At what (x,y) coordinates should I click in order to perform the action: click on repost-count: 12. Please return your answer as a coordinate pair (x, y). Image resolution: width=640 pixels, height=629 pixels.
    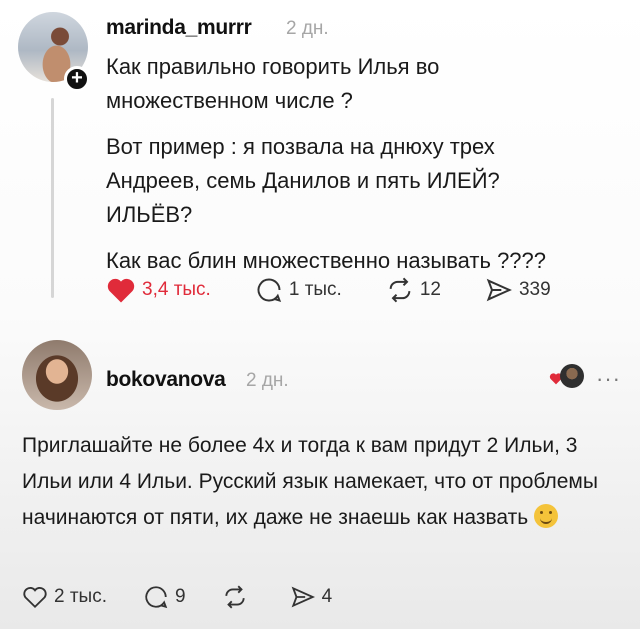
    Looking at the image, I should click on (430, 289).